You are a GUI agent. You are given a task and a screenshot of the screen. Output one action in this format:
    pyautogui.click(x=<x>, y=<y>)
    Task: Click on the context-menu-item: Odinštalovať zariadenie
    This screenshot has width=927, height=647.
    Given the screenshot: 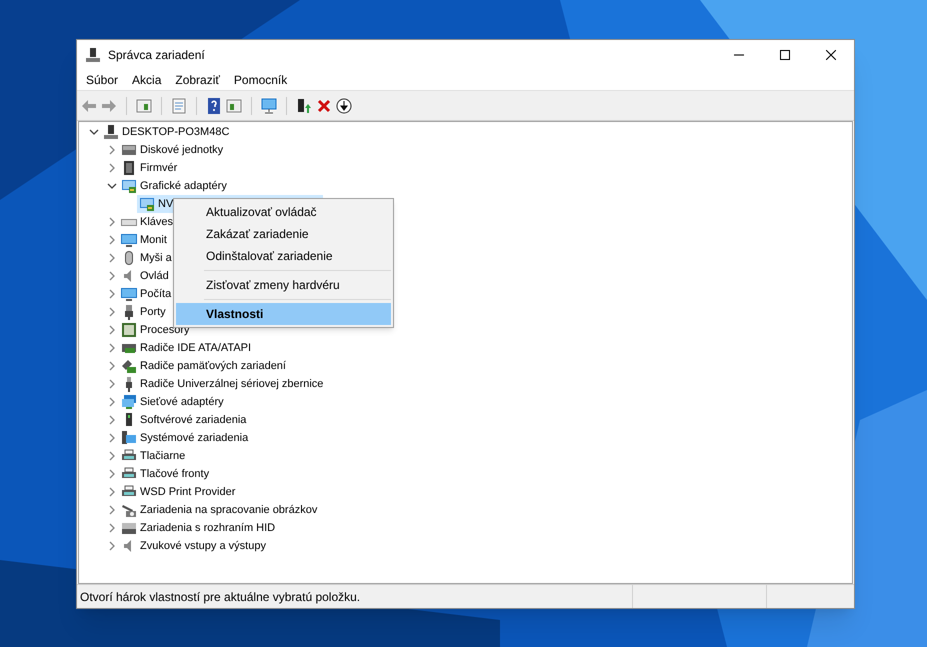 What is the action you would take?
    pyautogui.click(x=283, y=256)
    